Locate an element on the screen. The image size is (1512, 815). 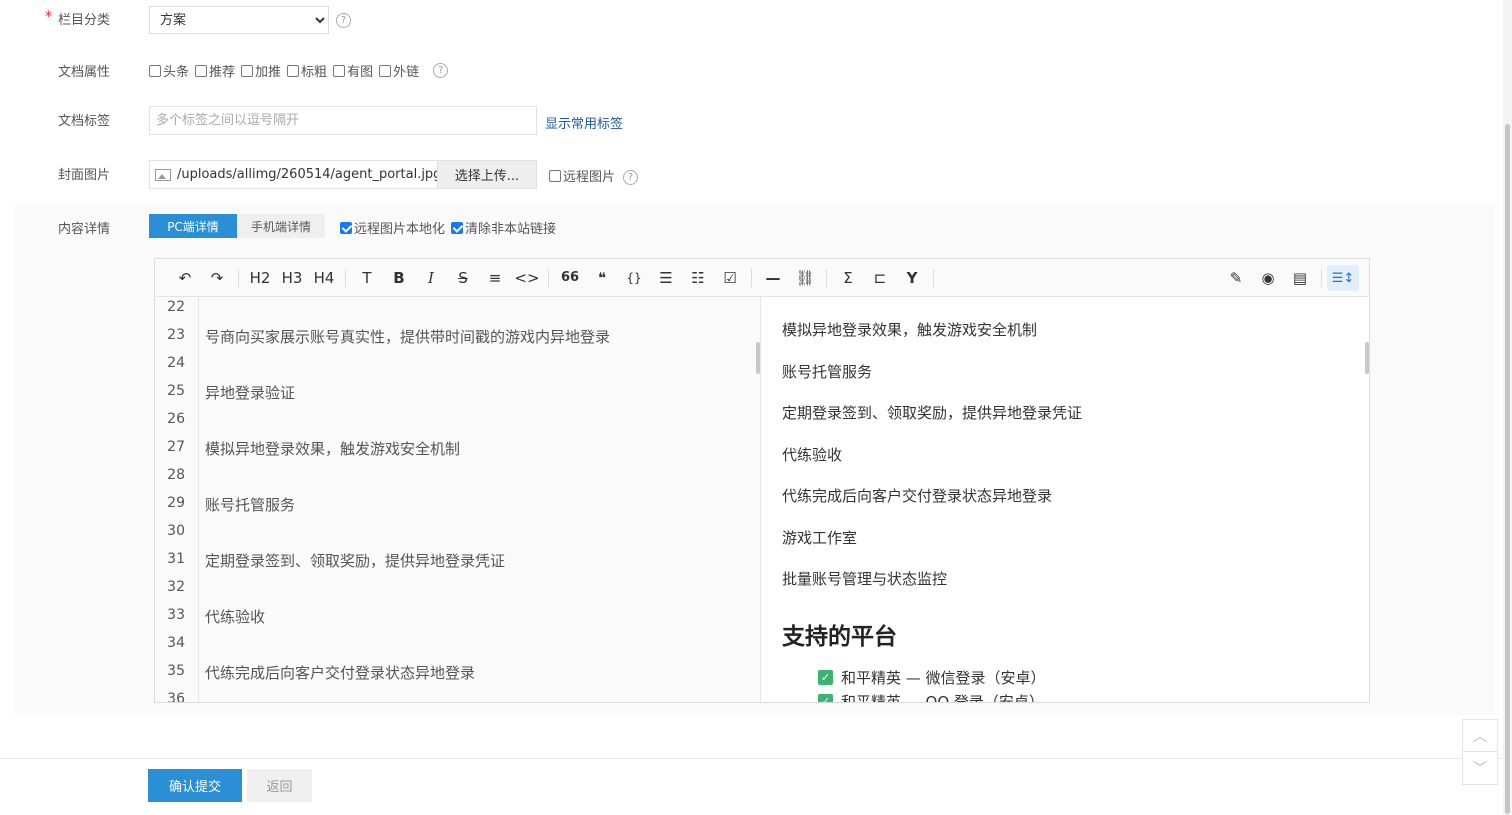
text-icon: T is located at coordinates (367, 278).